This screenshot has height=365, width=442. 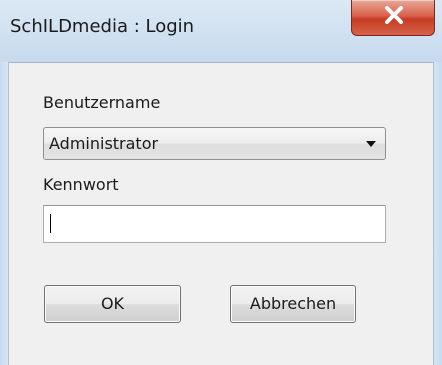 I want to click on window-title: SchILDmedia : Login, so click(x=102, y=26).